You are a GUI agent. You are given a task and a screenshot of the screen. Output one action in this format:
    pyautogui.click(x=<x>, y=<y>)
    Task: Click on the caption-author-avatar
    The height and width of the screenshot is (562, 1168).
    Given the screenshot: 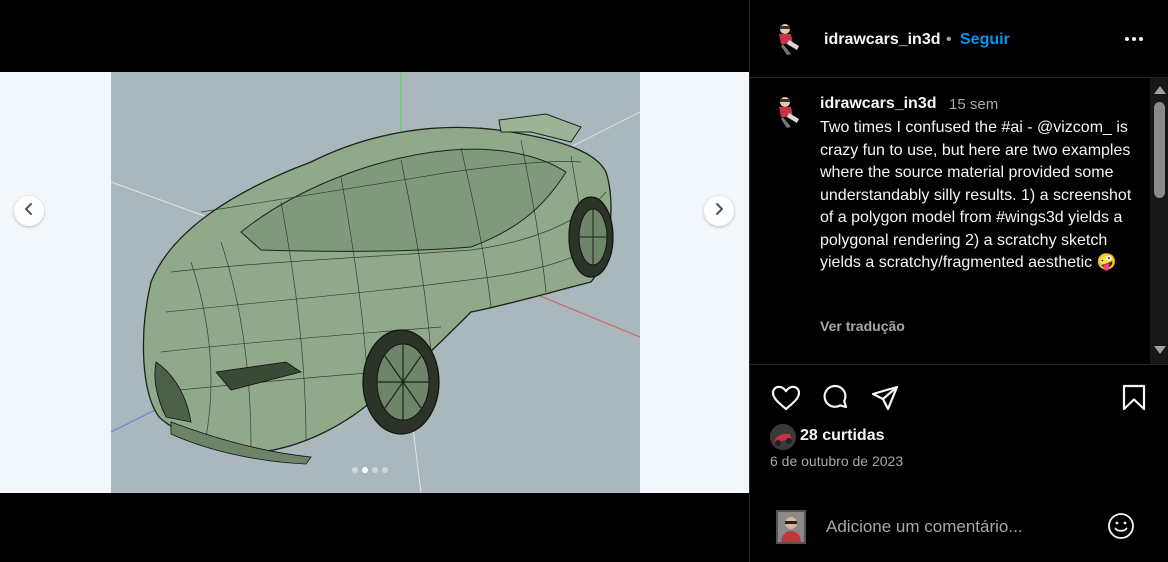 What is the action you would take?
    pyautogui.click(x=789, y=111)
    